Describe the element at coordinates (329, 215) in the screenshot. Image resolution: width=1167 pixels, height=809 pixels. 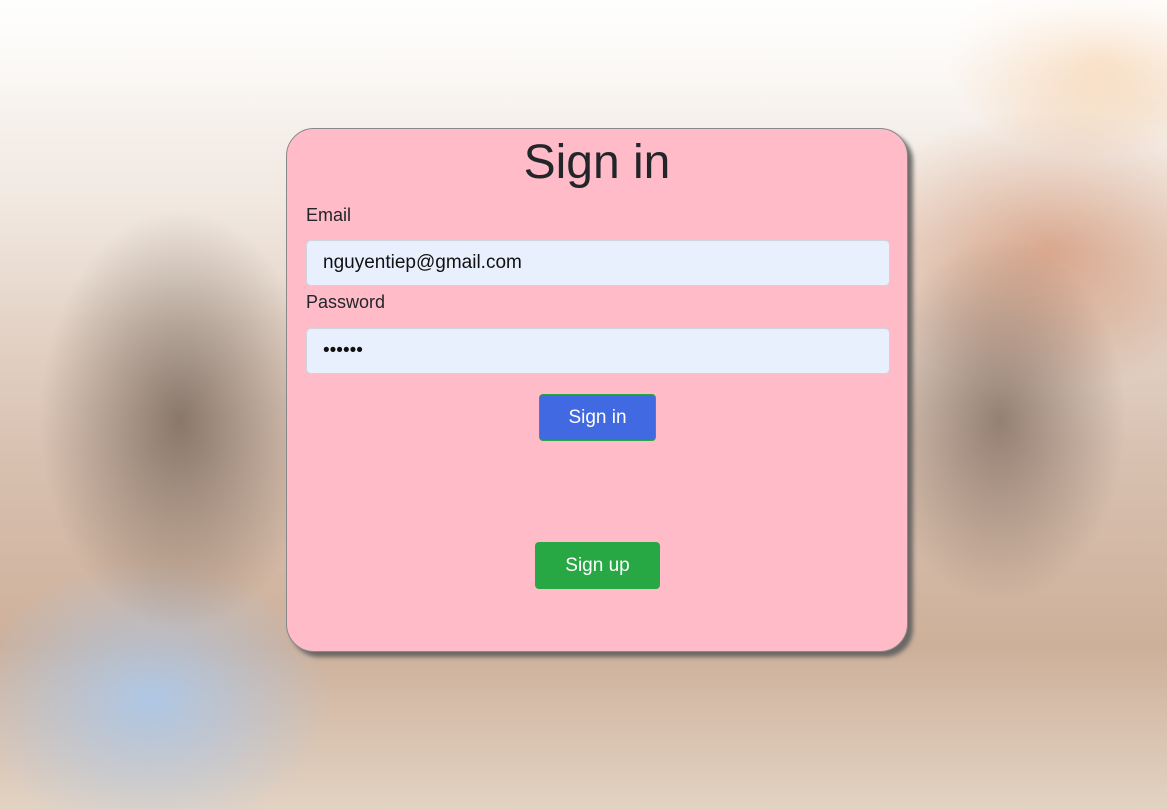
I see `email-label: Email` at that location.